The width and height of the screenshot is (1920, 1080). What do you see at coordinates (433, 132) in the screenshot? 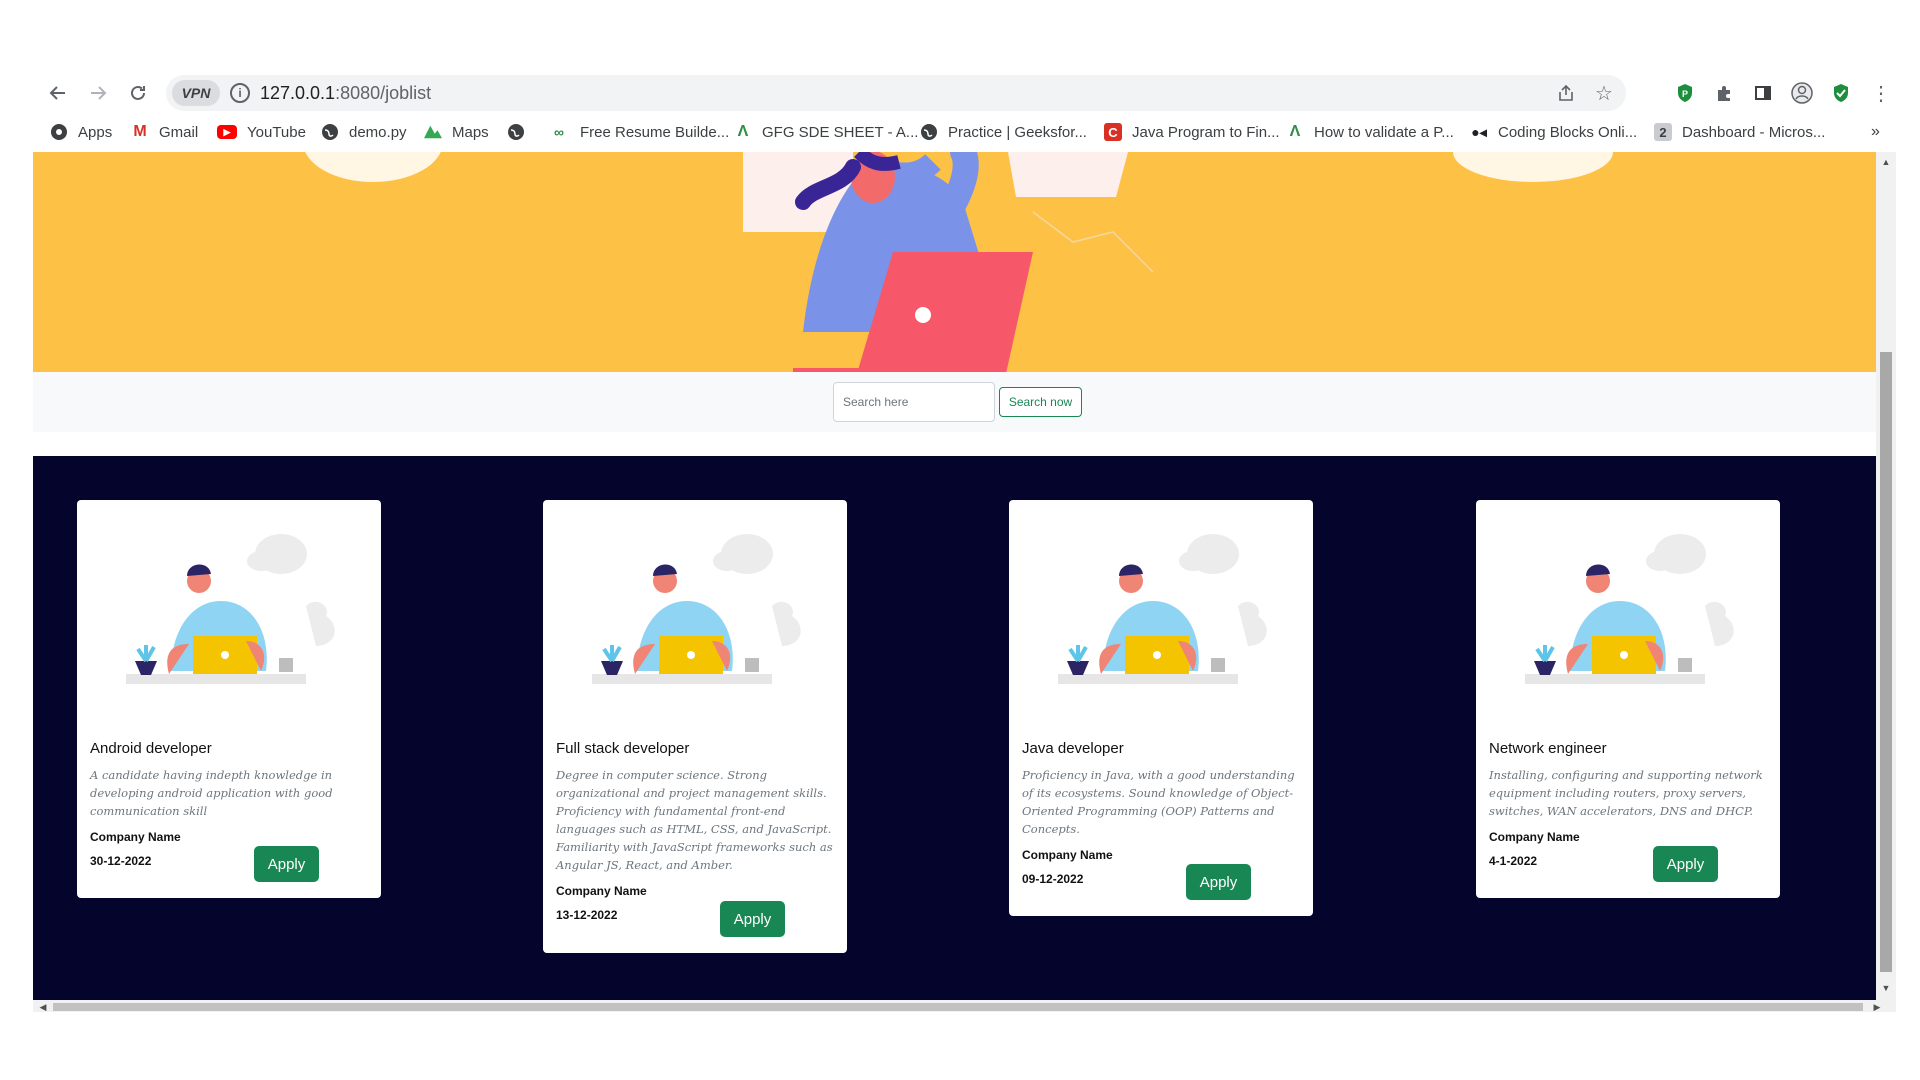
I see `maps-icon` at bounding box center [433, 132].